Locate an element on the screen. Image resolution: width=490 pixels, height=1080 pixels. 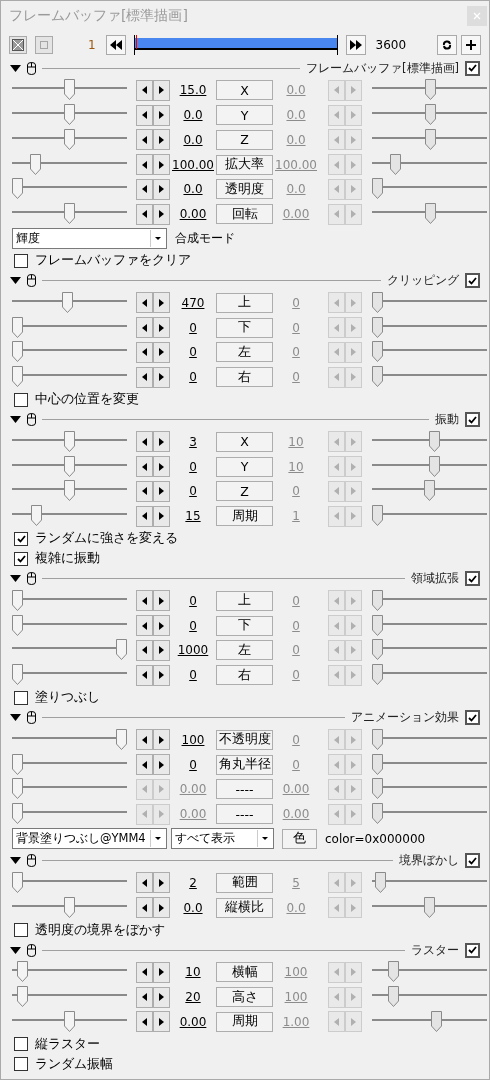
start-value: 0.0 is located at coordinates (193, 115).